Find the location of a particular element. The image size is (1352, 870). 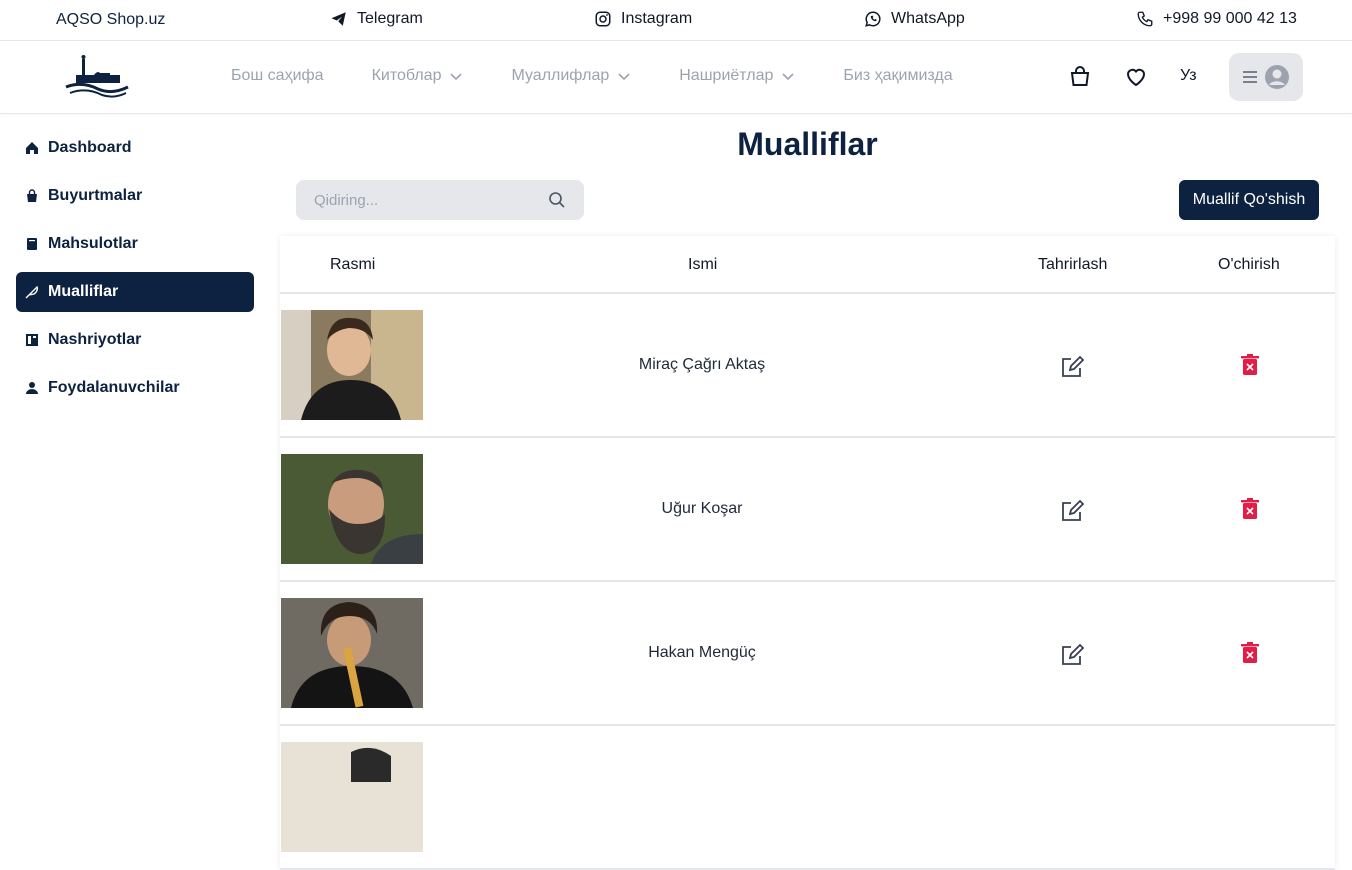

cart-icon is located at coordinates (1080, 77).